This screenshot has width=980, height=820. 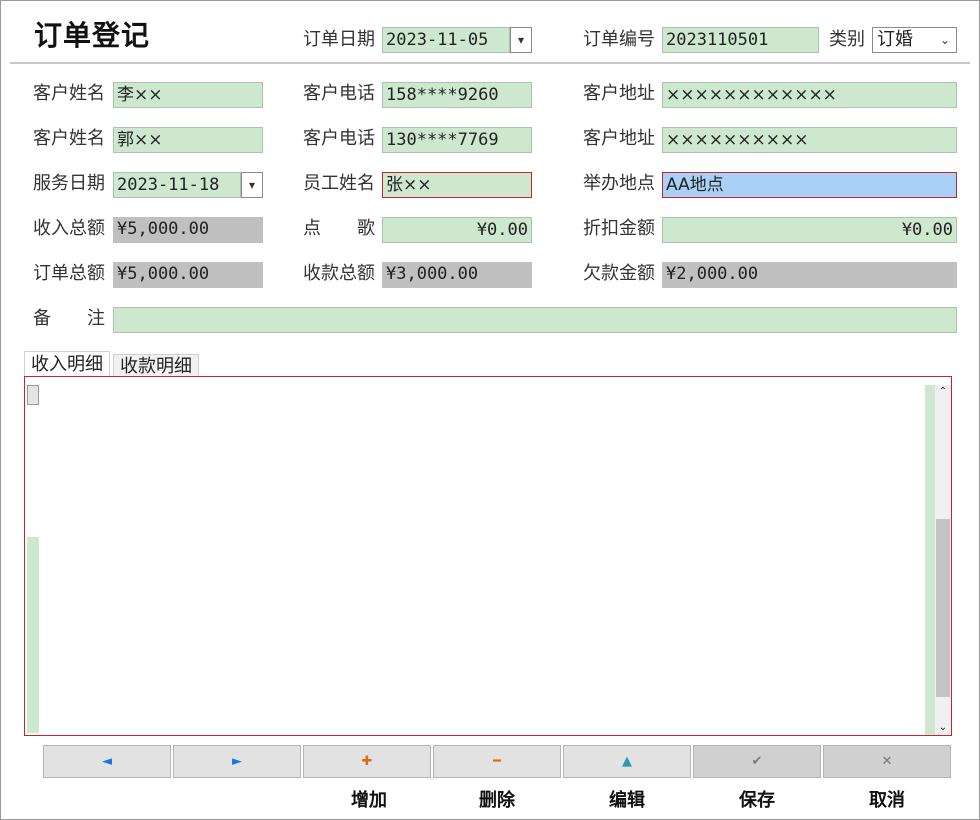 I want to click on customer-address-field: ××××××××××××, so click(x=809, y=95).